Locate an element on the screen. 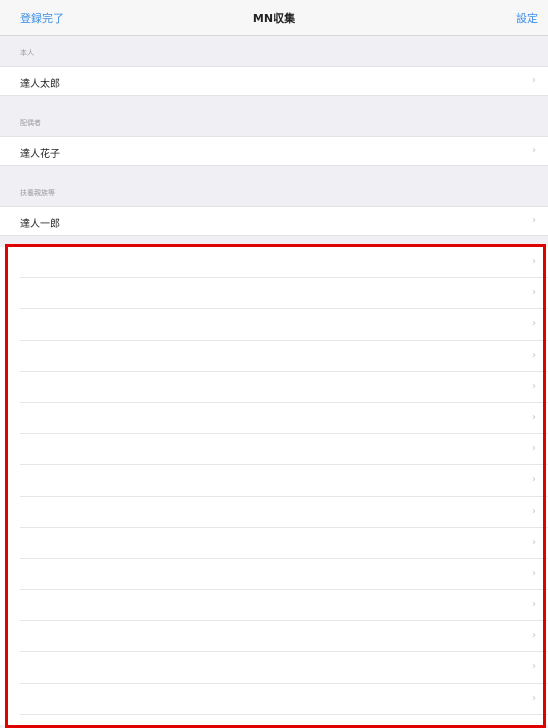 This screenshot has width=548, height=728. page-title: MN収集 is located at coordinates (274, 18).